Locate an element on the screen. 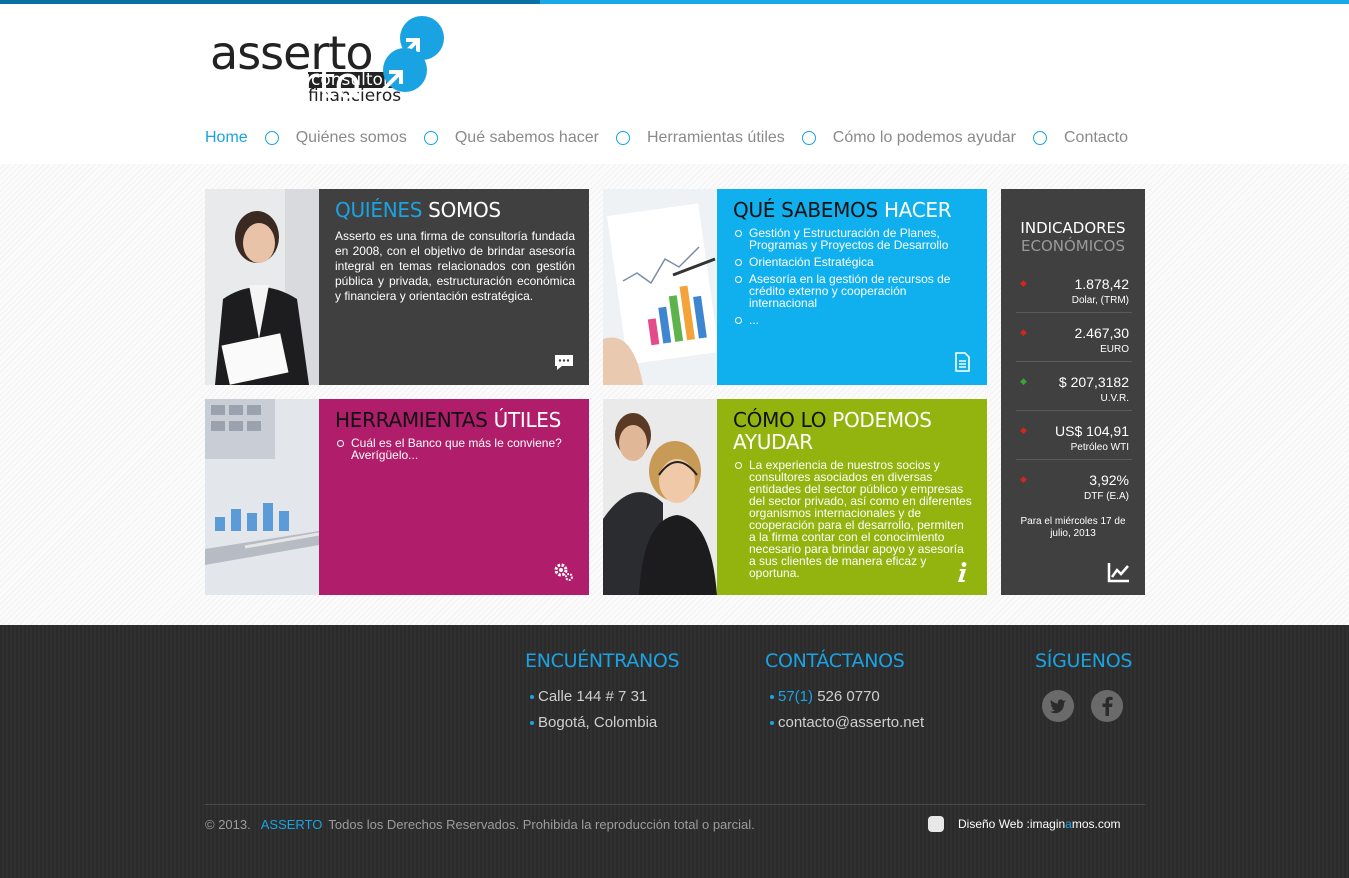 Image resolution: width=1349 pixels, height=878 pixels. nav-item-como-ayudar: Cómo lo podemos ayudar is located at coordinates (924, 138).